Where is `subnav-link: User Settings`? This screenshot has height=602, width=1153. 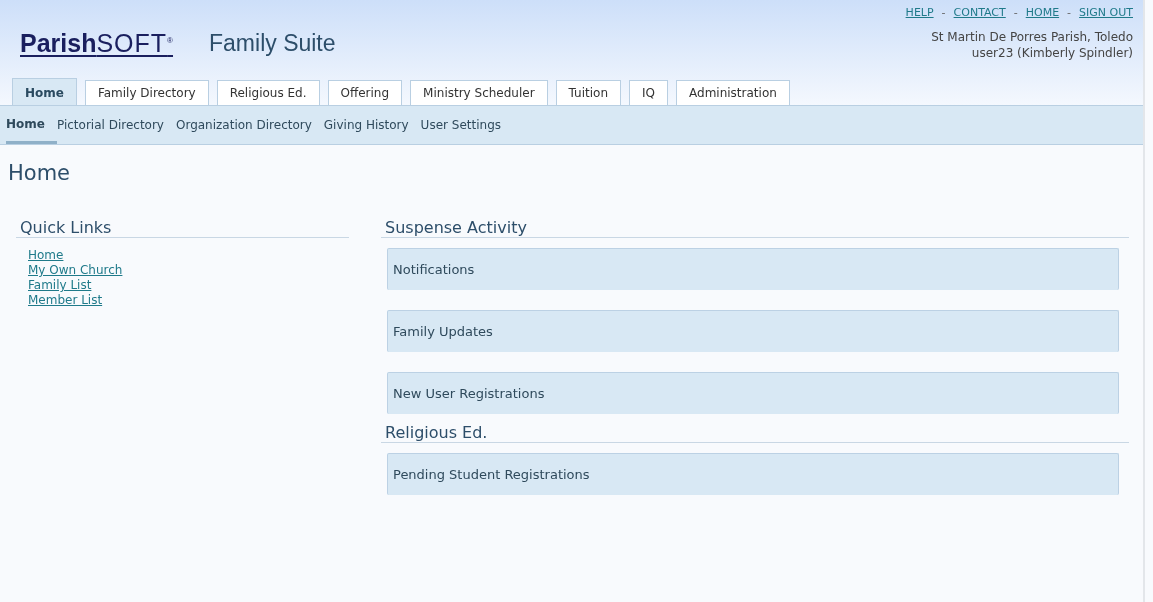 subnav-link: User Settings is located at coordinates (466, 125).